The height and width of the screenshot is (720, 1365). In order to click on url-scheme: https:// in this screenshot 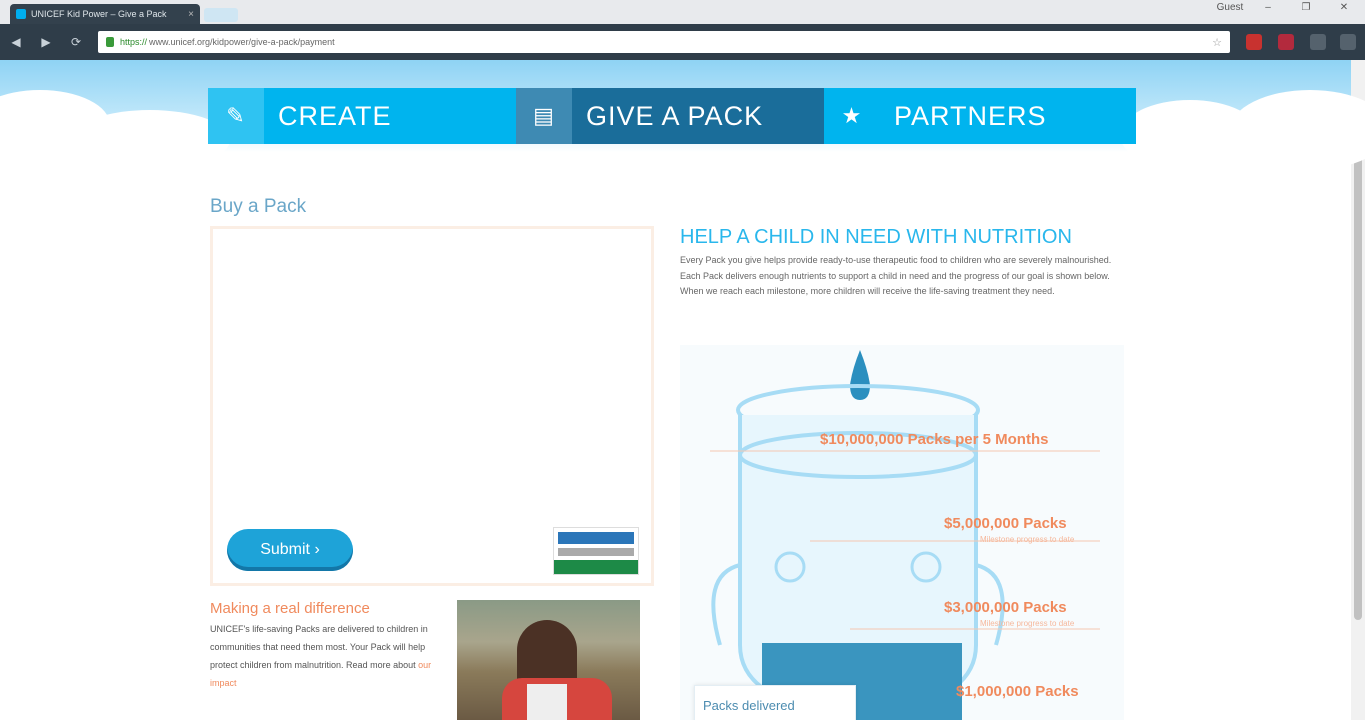, I will do `click(134, 42)`.